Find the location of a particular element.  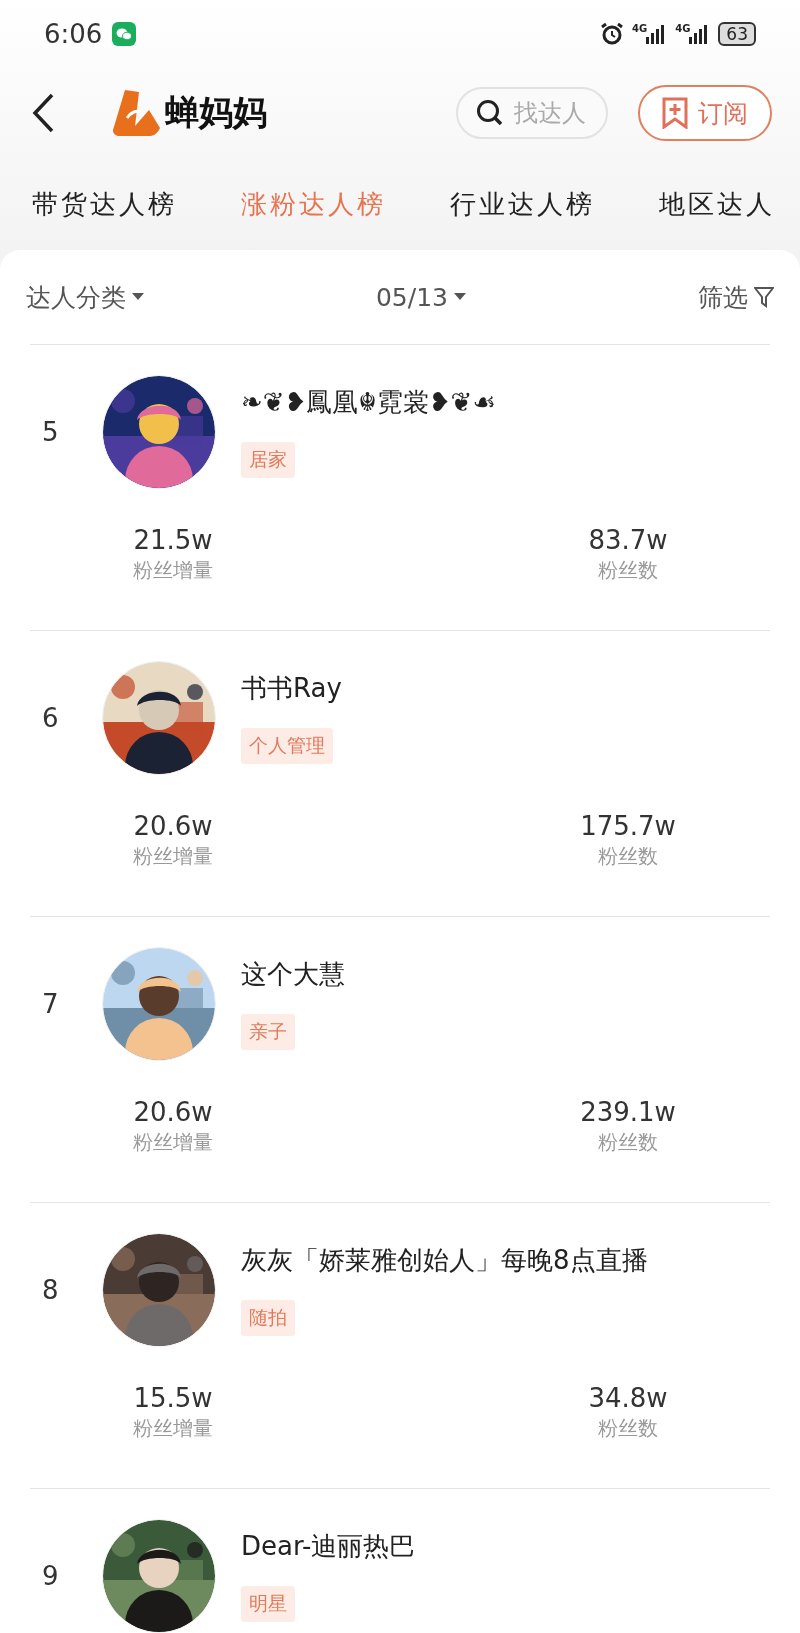

creator-name: 灰灰「娇莱雅创始人」每晚8点直播 is located at coordinates (444, 1260).